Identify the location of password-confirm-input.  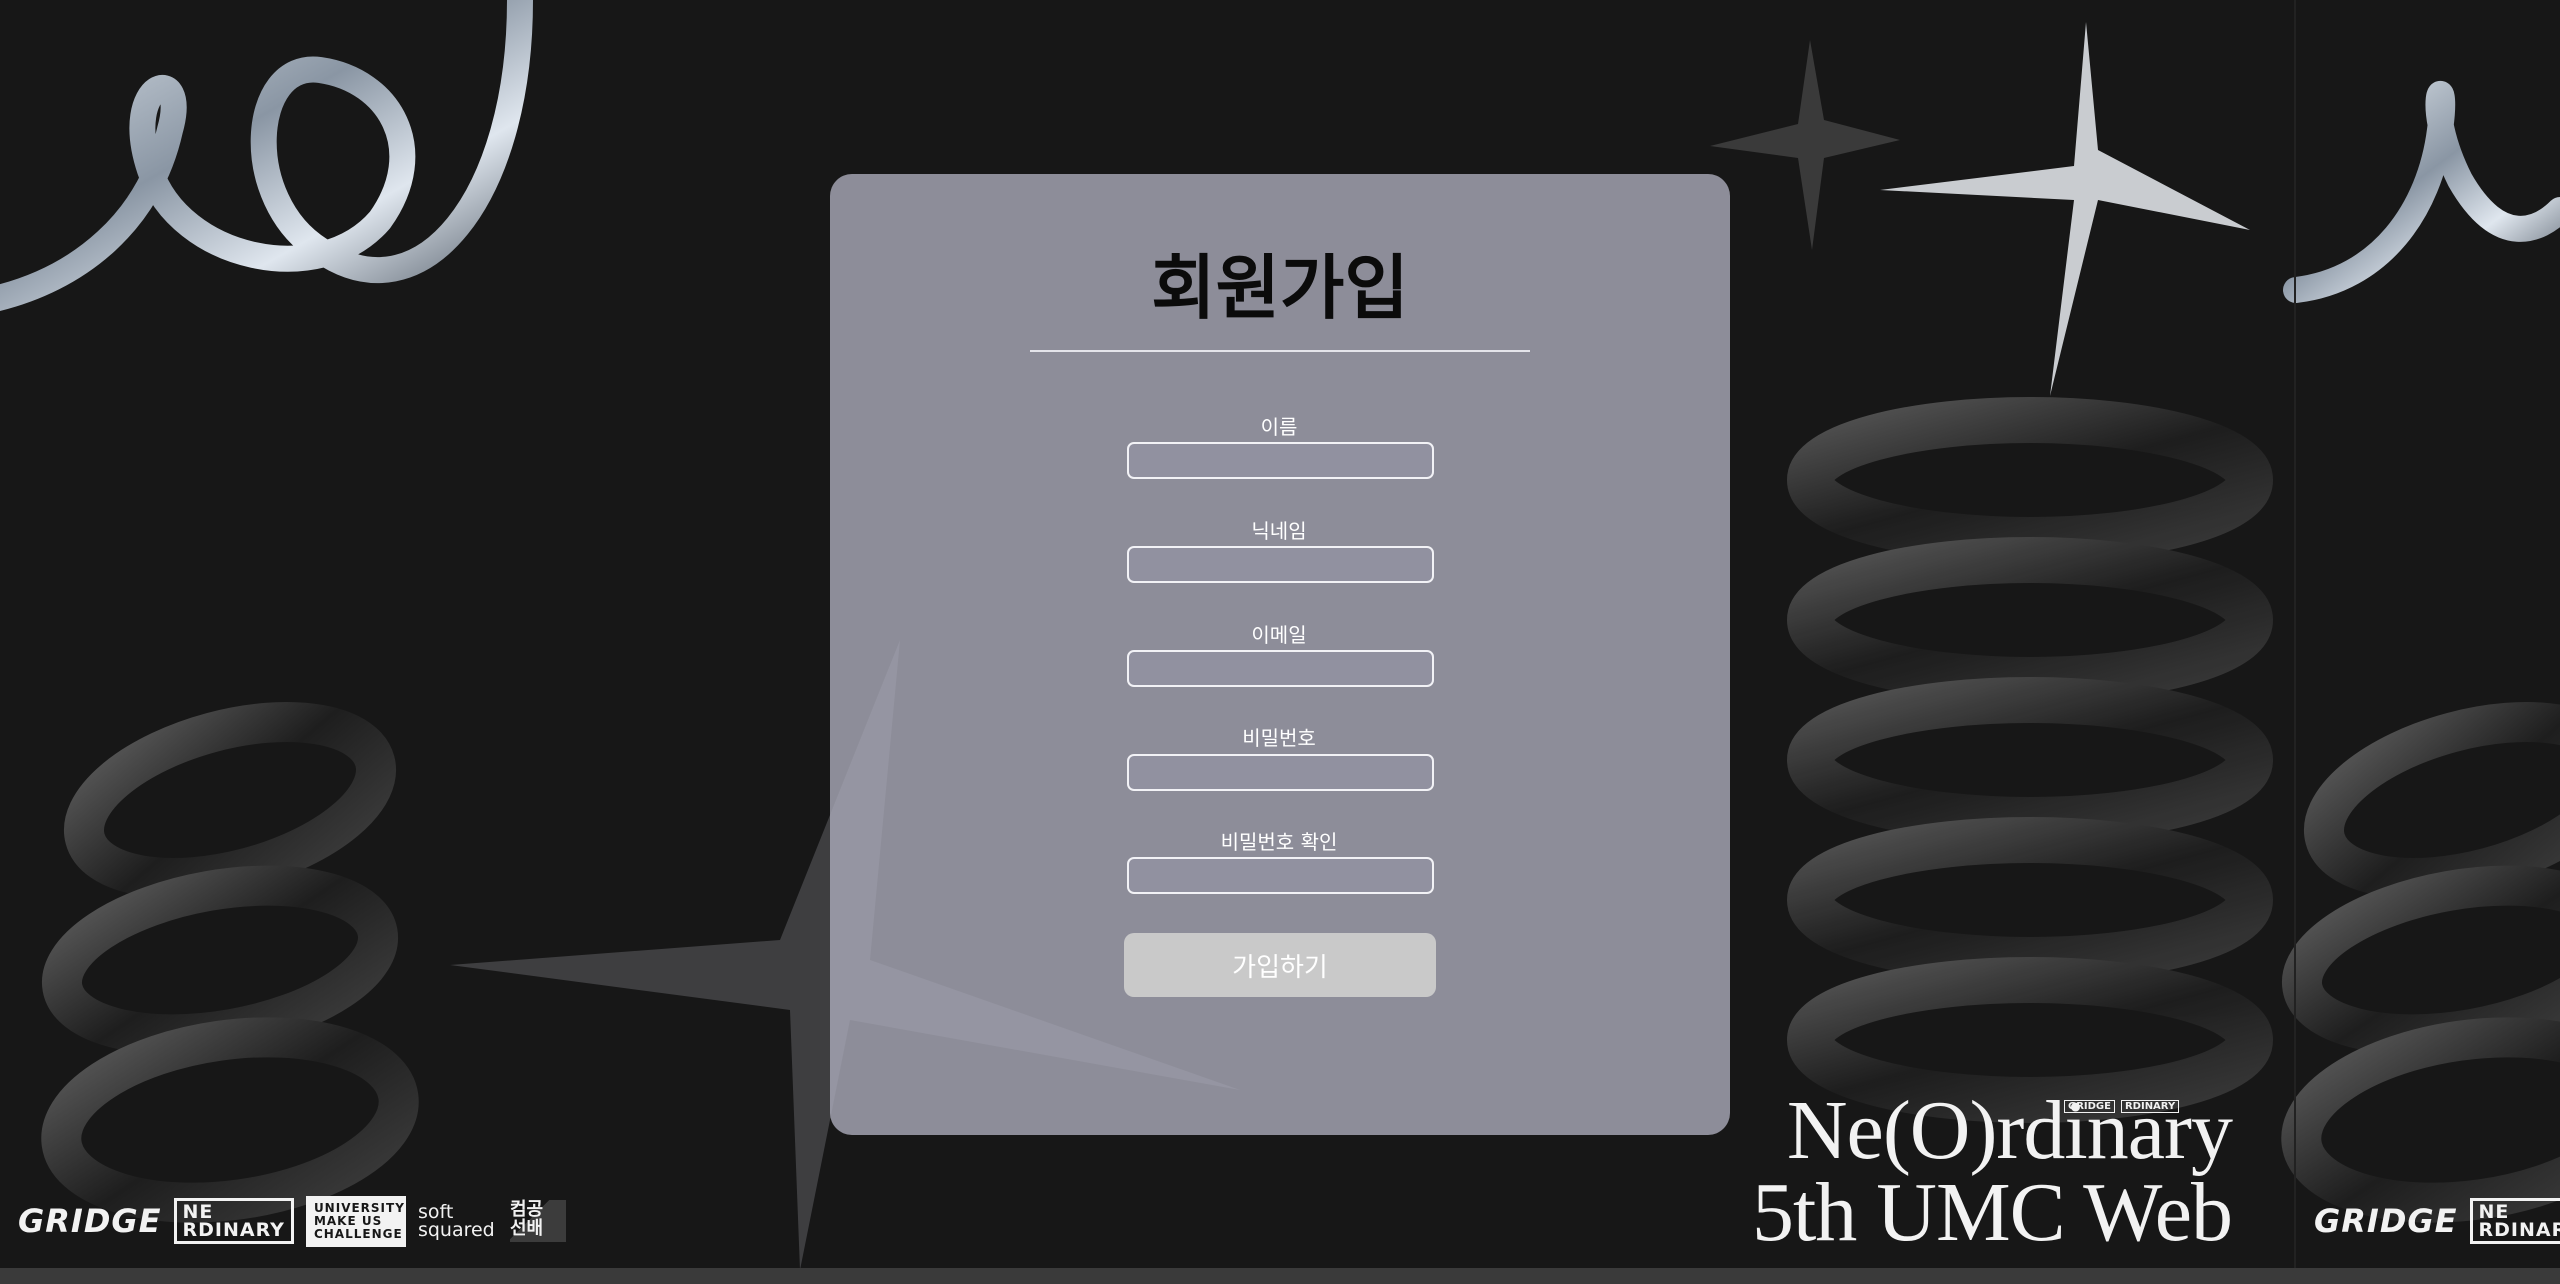
(1280, 875).